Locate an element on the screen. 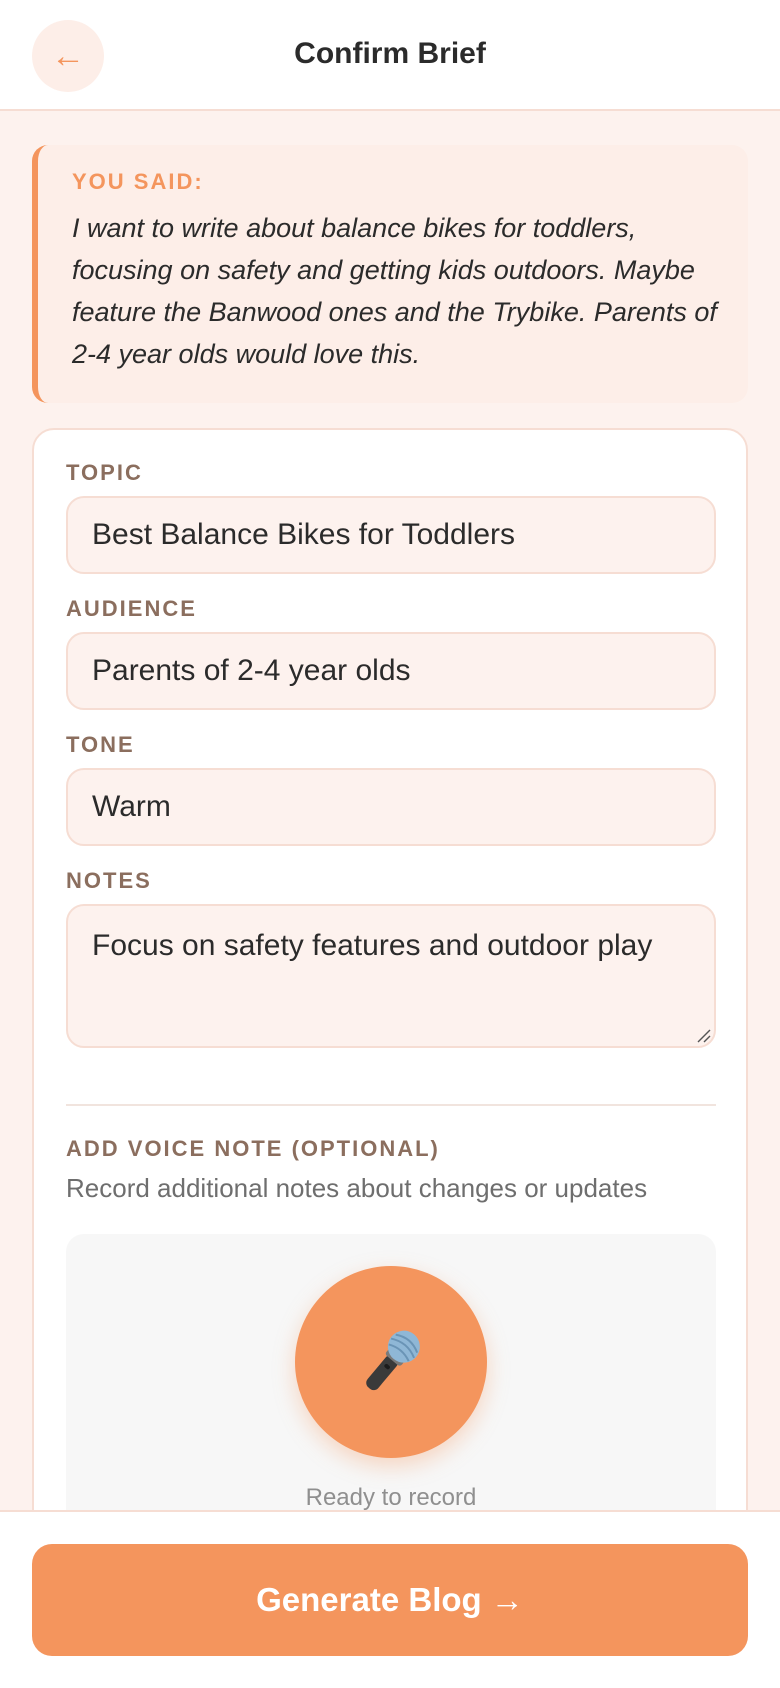  notes-label: NOTES is located at coordinates (109, 880).